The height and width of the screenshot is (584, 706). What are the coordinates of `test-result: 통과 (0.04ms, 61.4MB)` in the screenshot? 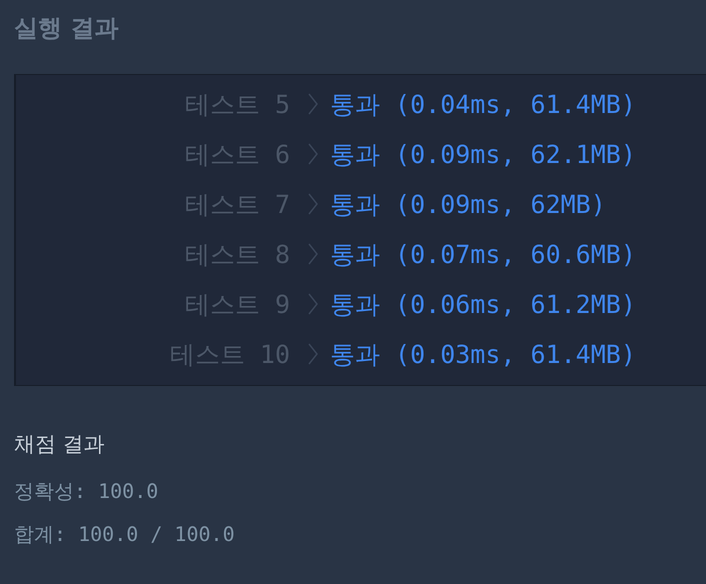 It's located at (483, 104).